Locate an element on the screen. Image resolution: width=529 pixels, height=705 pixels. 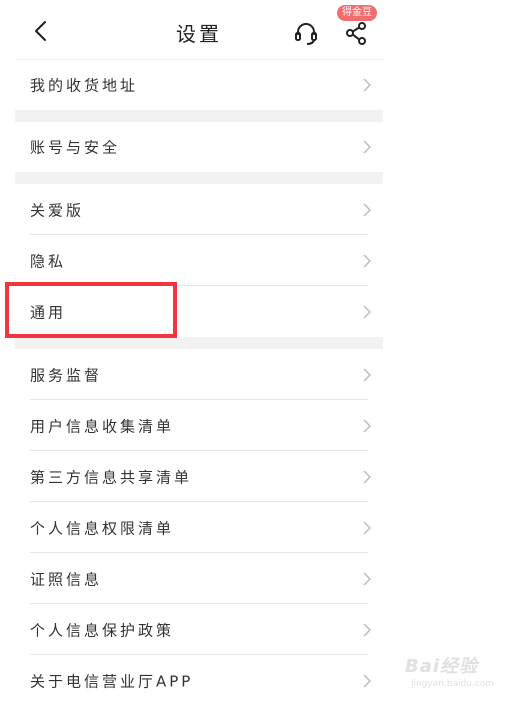
settings-item-label: 关爱版 is located at coordinates (57, 210).